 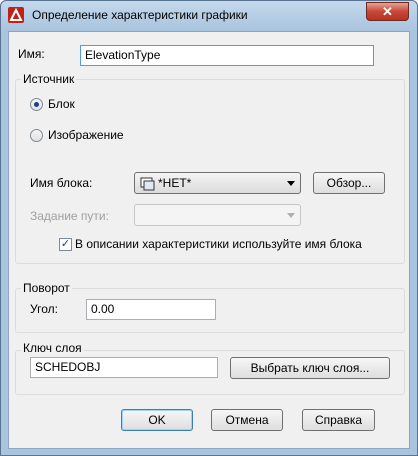 I want to click on image-radio, so click(x=36, y=135).